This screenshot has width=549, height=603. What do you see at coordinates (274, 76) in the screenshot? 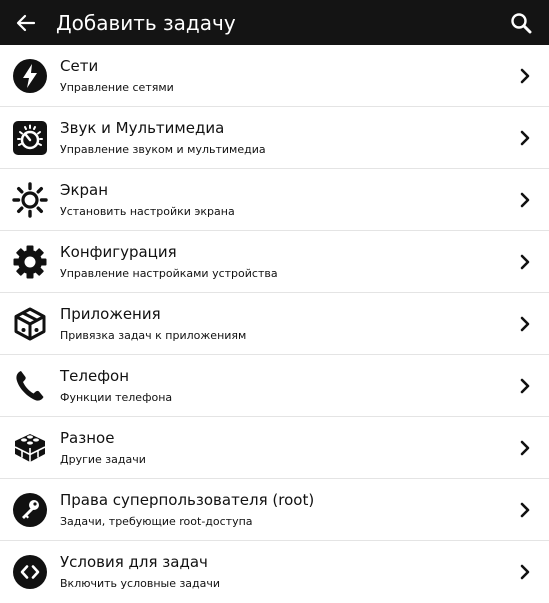
I see `list-item-networks: Сети Управление сетями` at bounding box center [274, 76].